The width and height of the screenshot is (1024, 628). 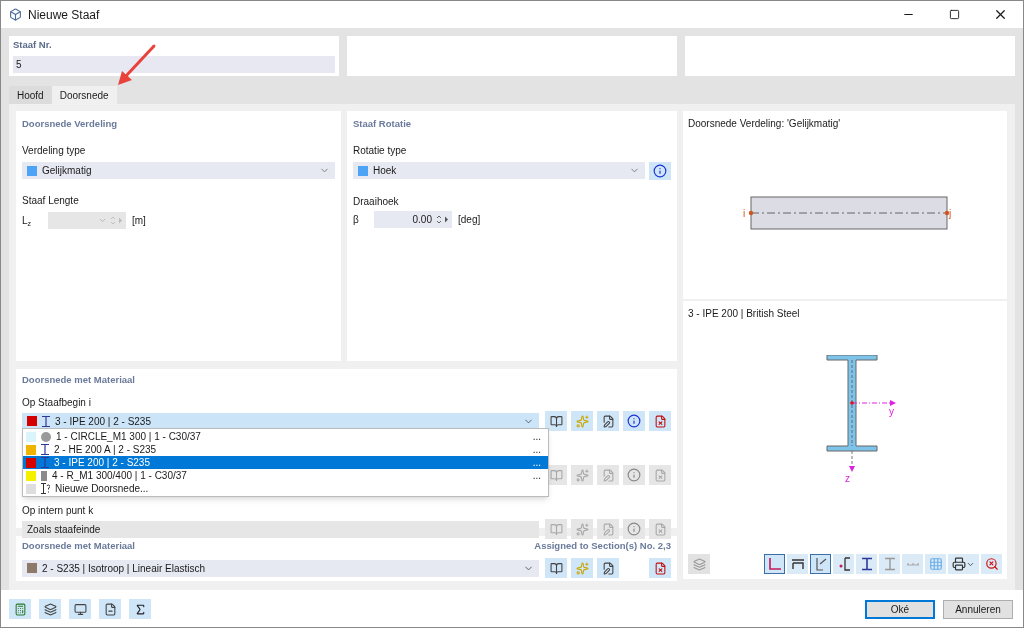 I want to click on distribution-type-select: Gelijkmatig, so click(x=178, y=171).